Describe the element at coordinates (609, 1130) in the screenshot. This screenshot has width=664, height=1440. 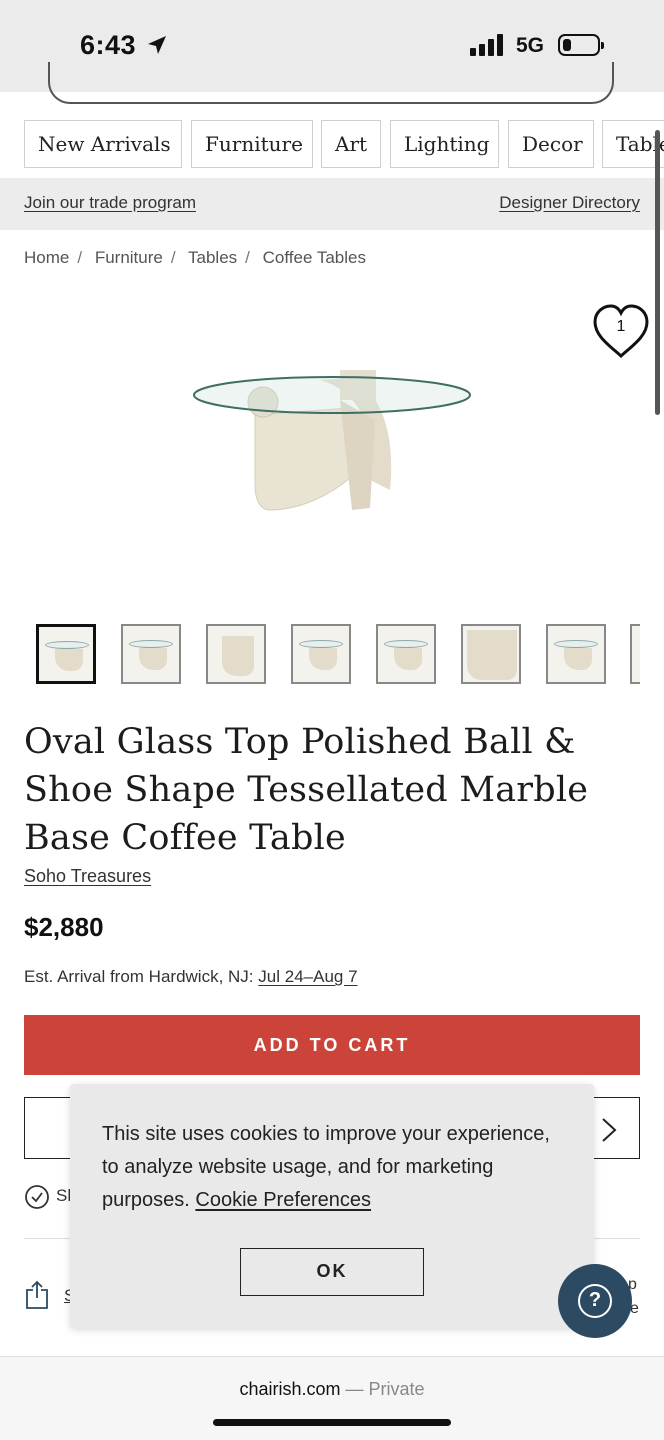
I see `chevron-right-icon` at that location.